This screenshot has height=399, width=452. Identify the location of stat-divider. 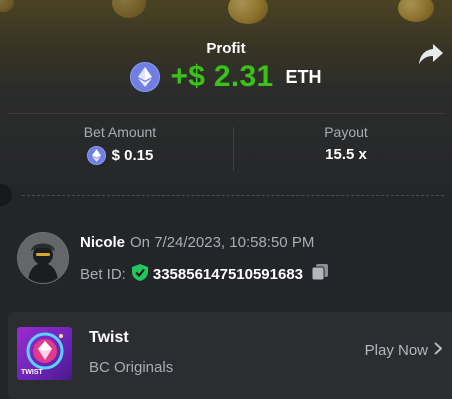
(233, 149).